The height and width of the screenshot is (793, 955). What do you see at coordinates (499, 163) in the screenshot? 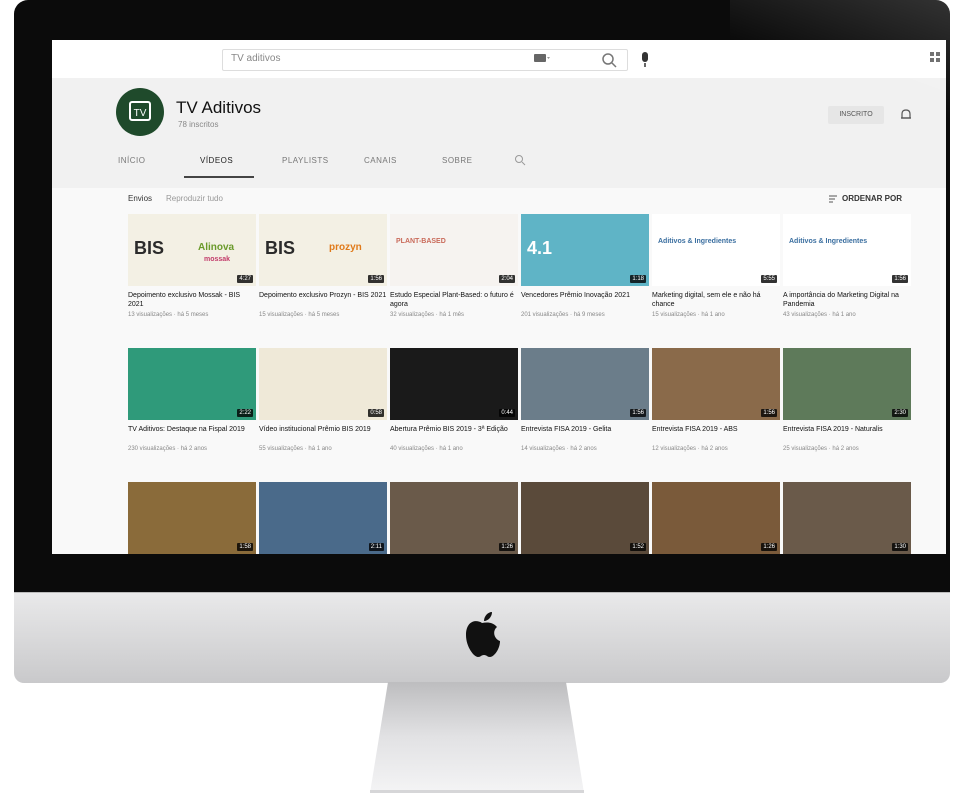
I see `channel-tabs: INÍCIO VÍDEOS PLAYLISTS CANAIS SOBRE` at bounding box center [499, 163].